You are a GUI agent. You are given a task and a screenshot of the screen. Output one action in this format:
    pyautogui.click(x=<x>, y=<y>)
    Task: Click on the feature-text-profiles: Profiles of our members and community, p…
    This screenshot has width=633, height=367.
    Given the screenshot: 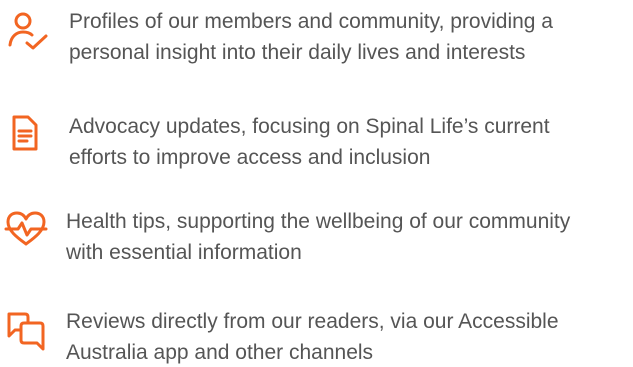 What is the action you would take?
    pyautogui.click(x=311, y=37)
    